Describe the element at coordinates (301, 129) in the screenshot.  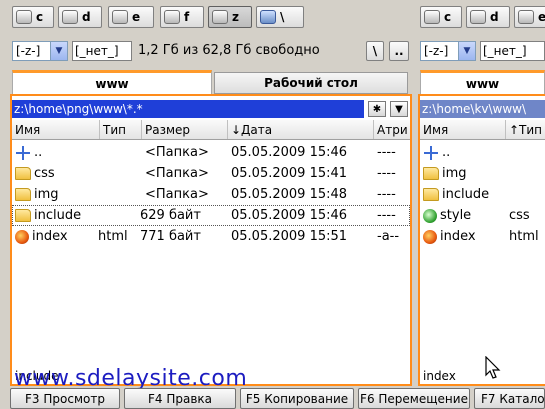
I see `column-date: ↓Дата` at that location.